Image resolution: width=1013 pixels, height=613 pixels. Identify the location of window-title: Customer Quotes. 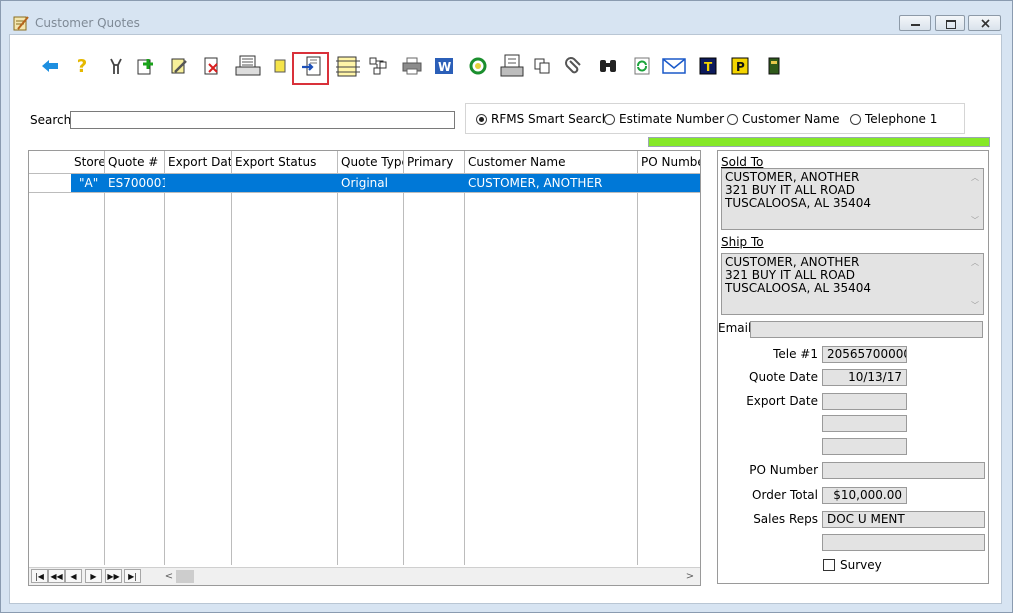
(87, 23).